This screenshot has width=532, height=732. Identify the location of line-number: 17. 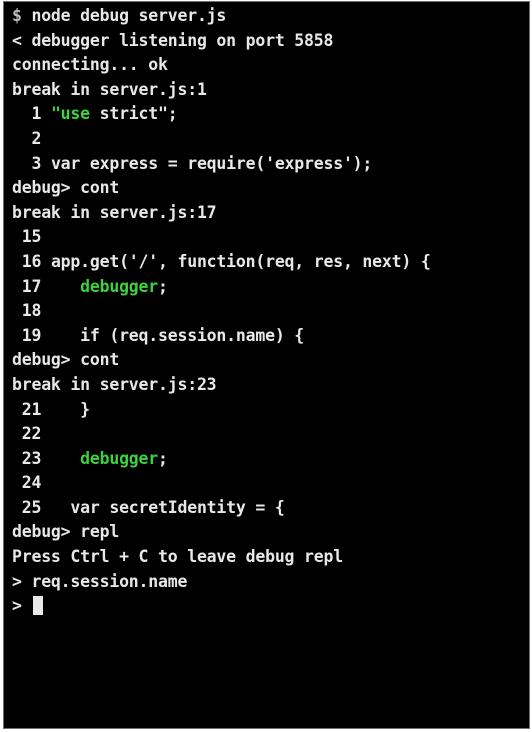
(31, 286).